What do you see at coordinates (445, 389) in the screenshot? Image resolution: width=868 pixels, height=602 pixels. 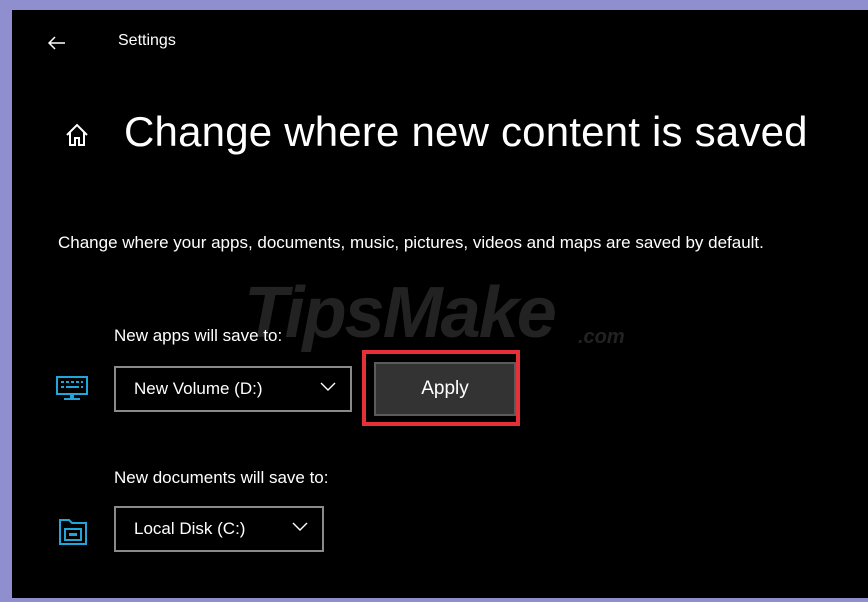 I see `apply-button: Apply` at bounding box center [445, 389].